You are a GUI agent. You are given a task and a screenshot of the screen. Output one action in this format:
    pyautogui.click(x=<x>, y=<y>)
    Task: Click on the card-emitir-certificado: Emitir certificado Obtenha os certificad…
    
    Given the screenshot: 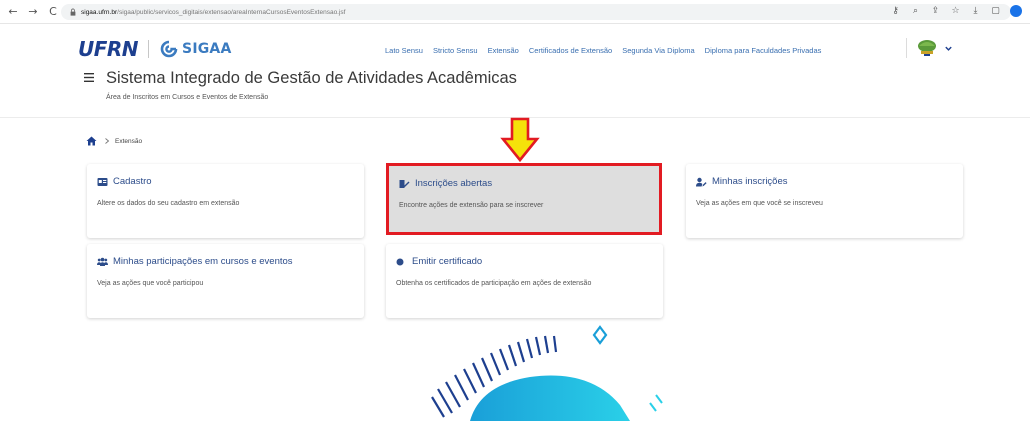 What is the action you would take?
    pyautogui.click(x=524, y=281)
    